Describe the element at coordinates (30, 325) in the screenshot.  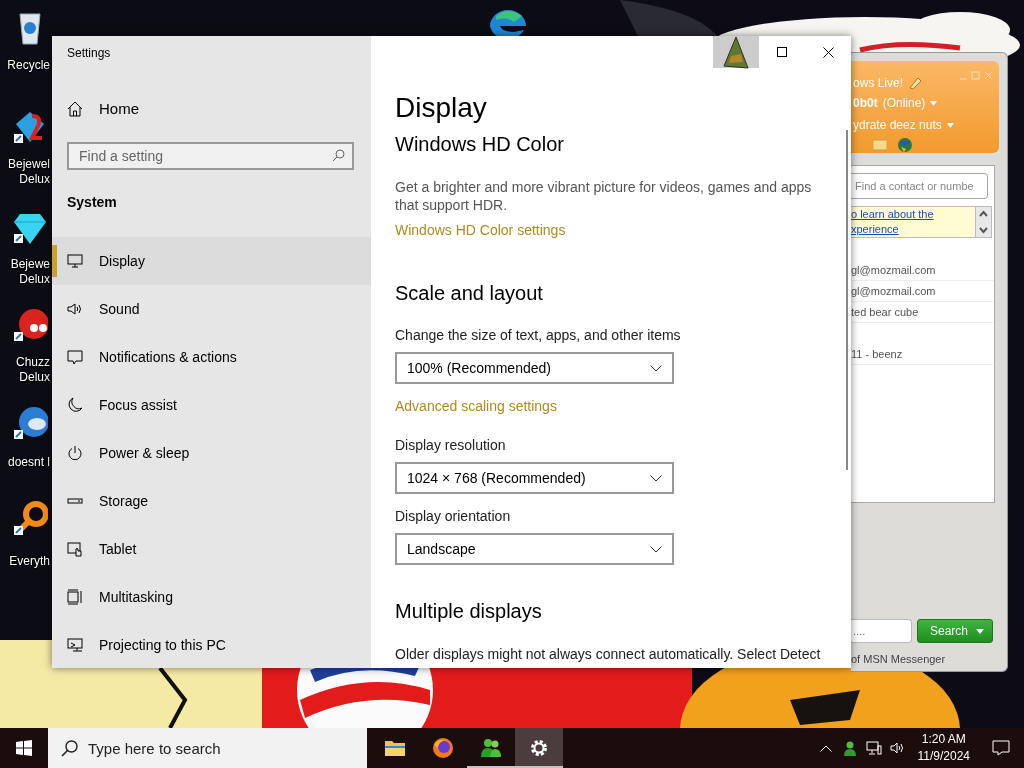
I see `creature-icon` at that location.